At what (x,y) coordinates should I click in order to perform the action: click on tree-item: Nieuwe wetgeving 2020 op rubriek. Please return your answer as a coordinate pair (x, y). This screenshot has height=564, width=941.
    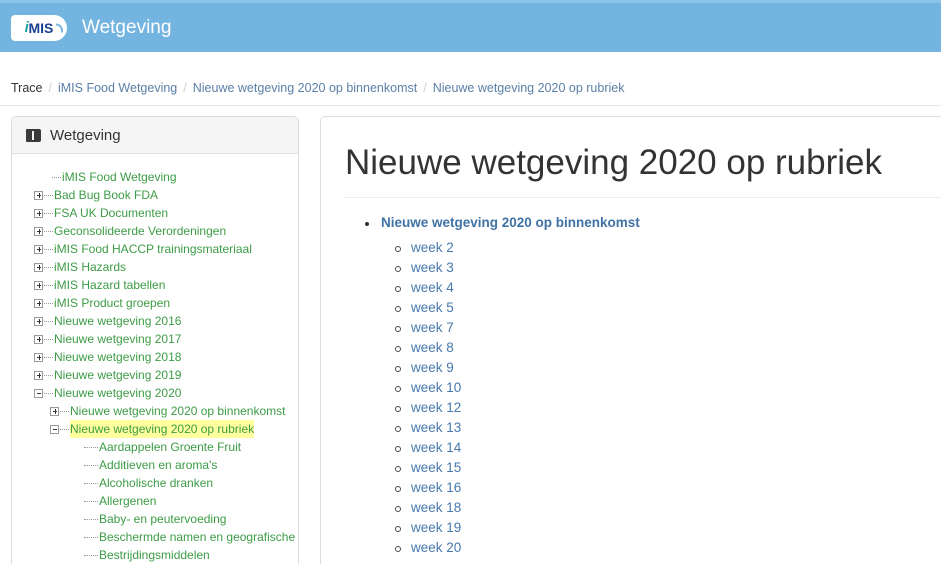
    Looking at the image, I should click on (155, 429).